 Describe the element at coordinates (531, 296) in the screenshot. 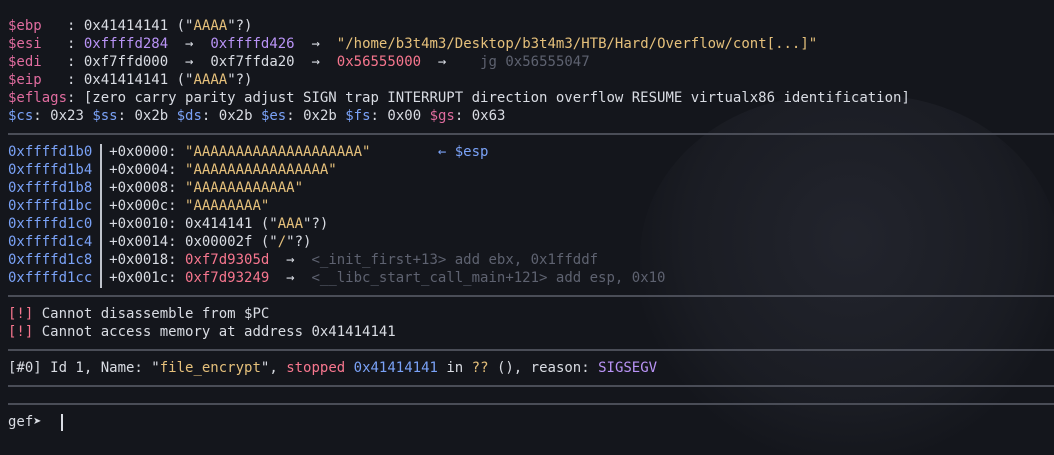

I see `separator-stack-code` at that location.